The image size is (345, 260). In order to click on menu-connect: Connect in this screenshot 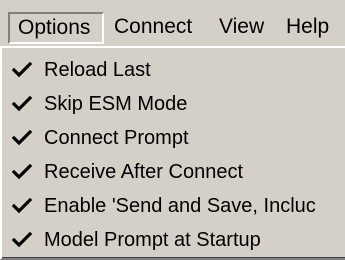, I will do `click(153, 28)`.